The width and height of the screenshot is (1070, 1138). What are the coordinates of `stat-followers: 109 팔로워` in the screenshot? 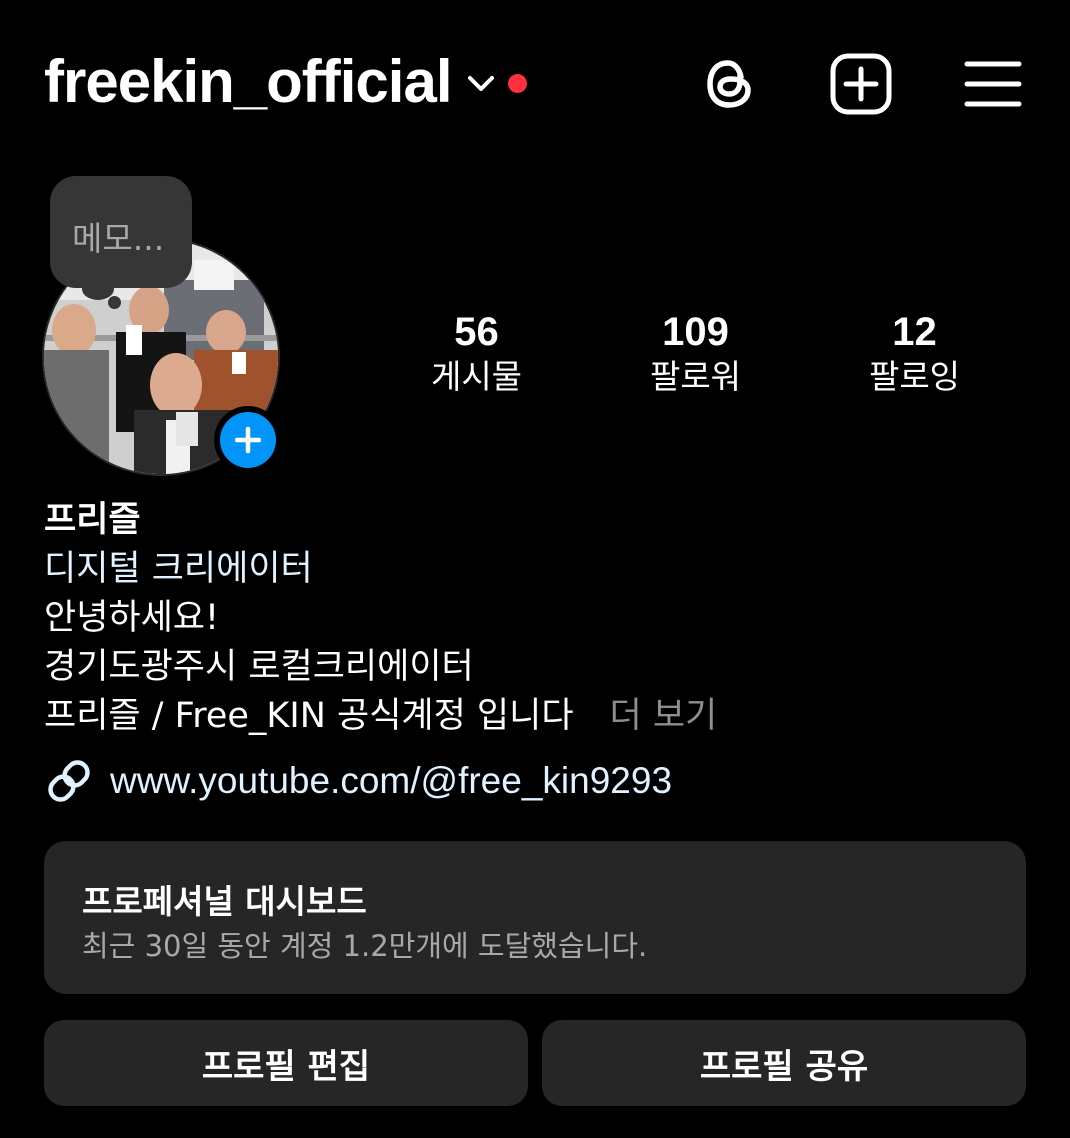 It's located at (695, 358).